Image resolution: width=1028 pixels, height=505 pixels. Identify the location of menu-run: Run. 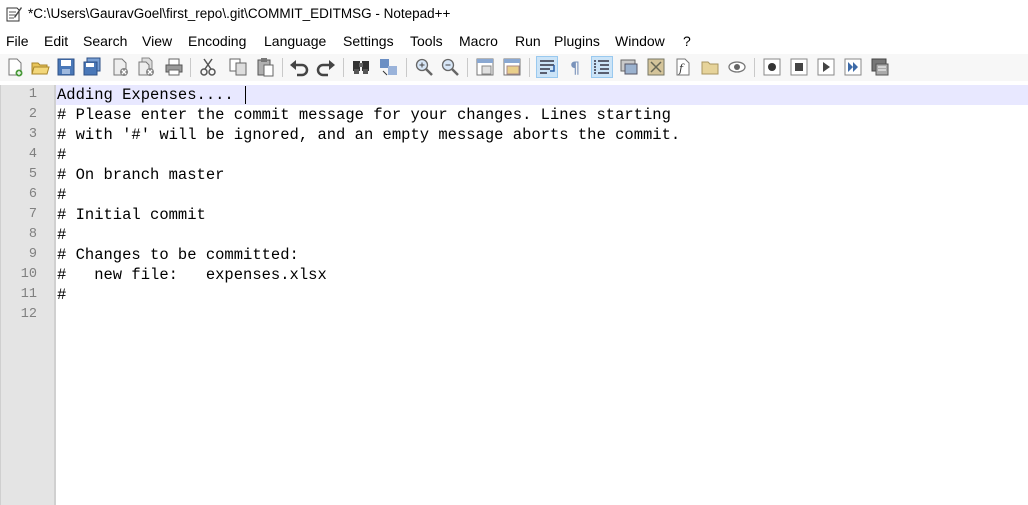
(528, 41).